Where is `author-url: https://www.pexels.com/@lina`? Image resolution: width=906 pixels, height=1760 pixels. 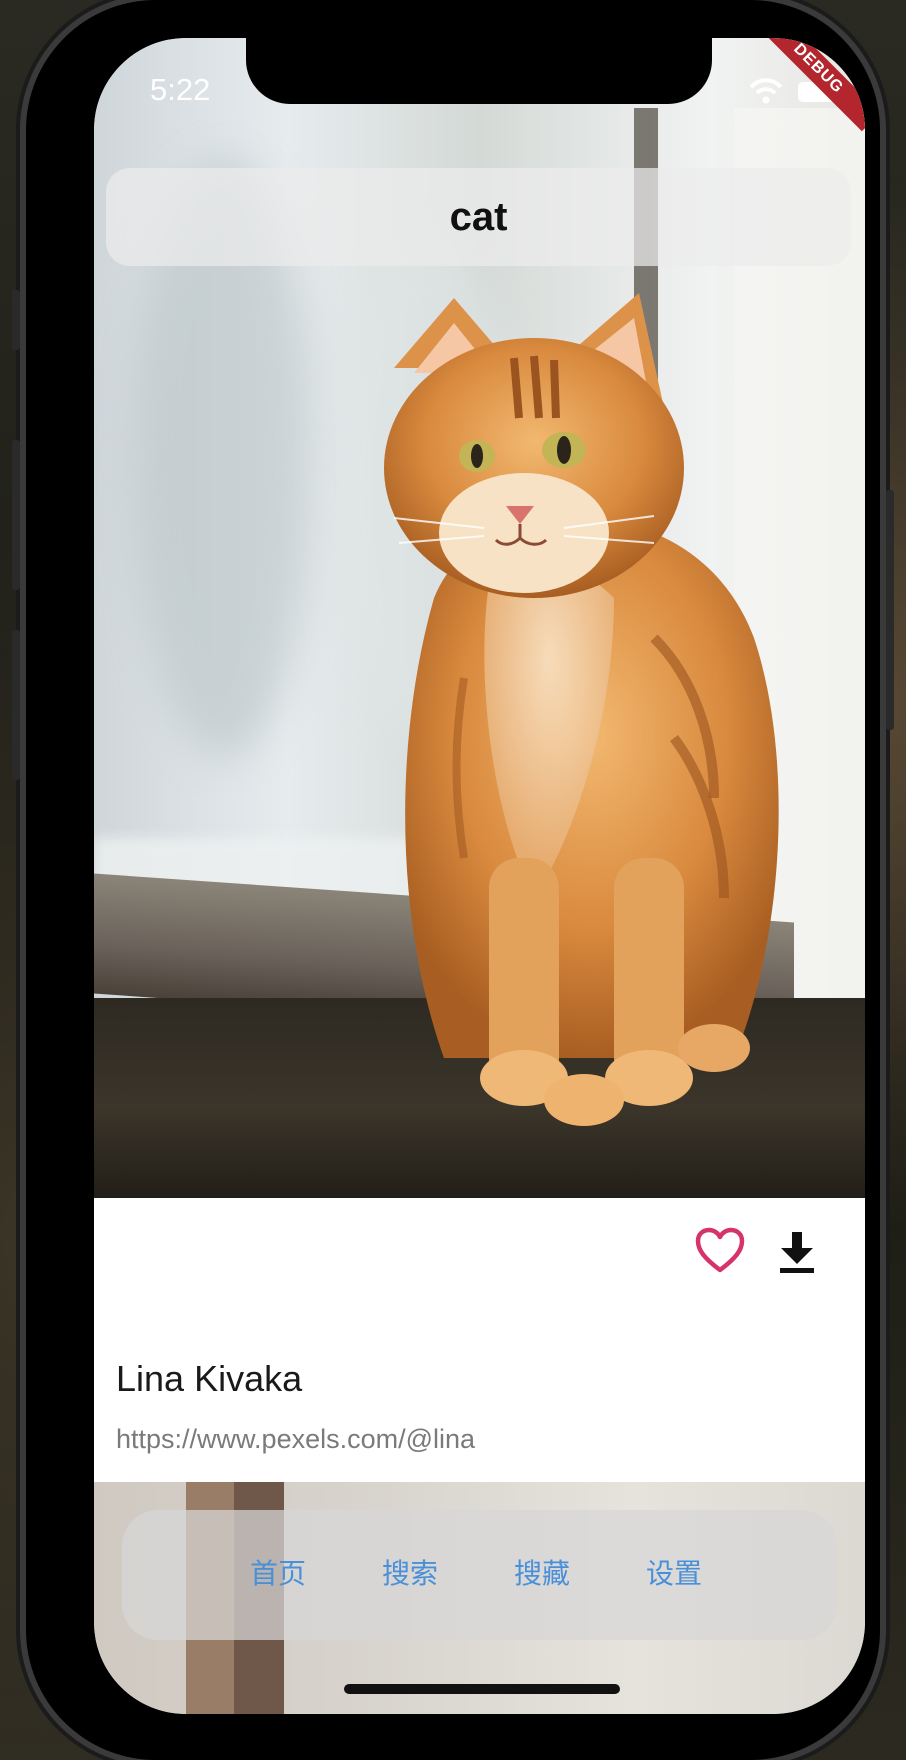 author-url: https://www.pexels.com/@lina is located at coordinates (295, 1439).